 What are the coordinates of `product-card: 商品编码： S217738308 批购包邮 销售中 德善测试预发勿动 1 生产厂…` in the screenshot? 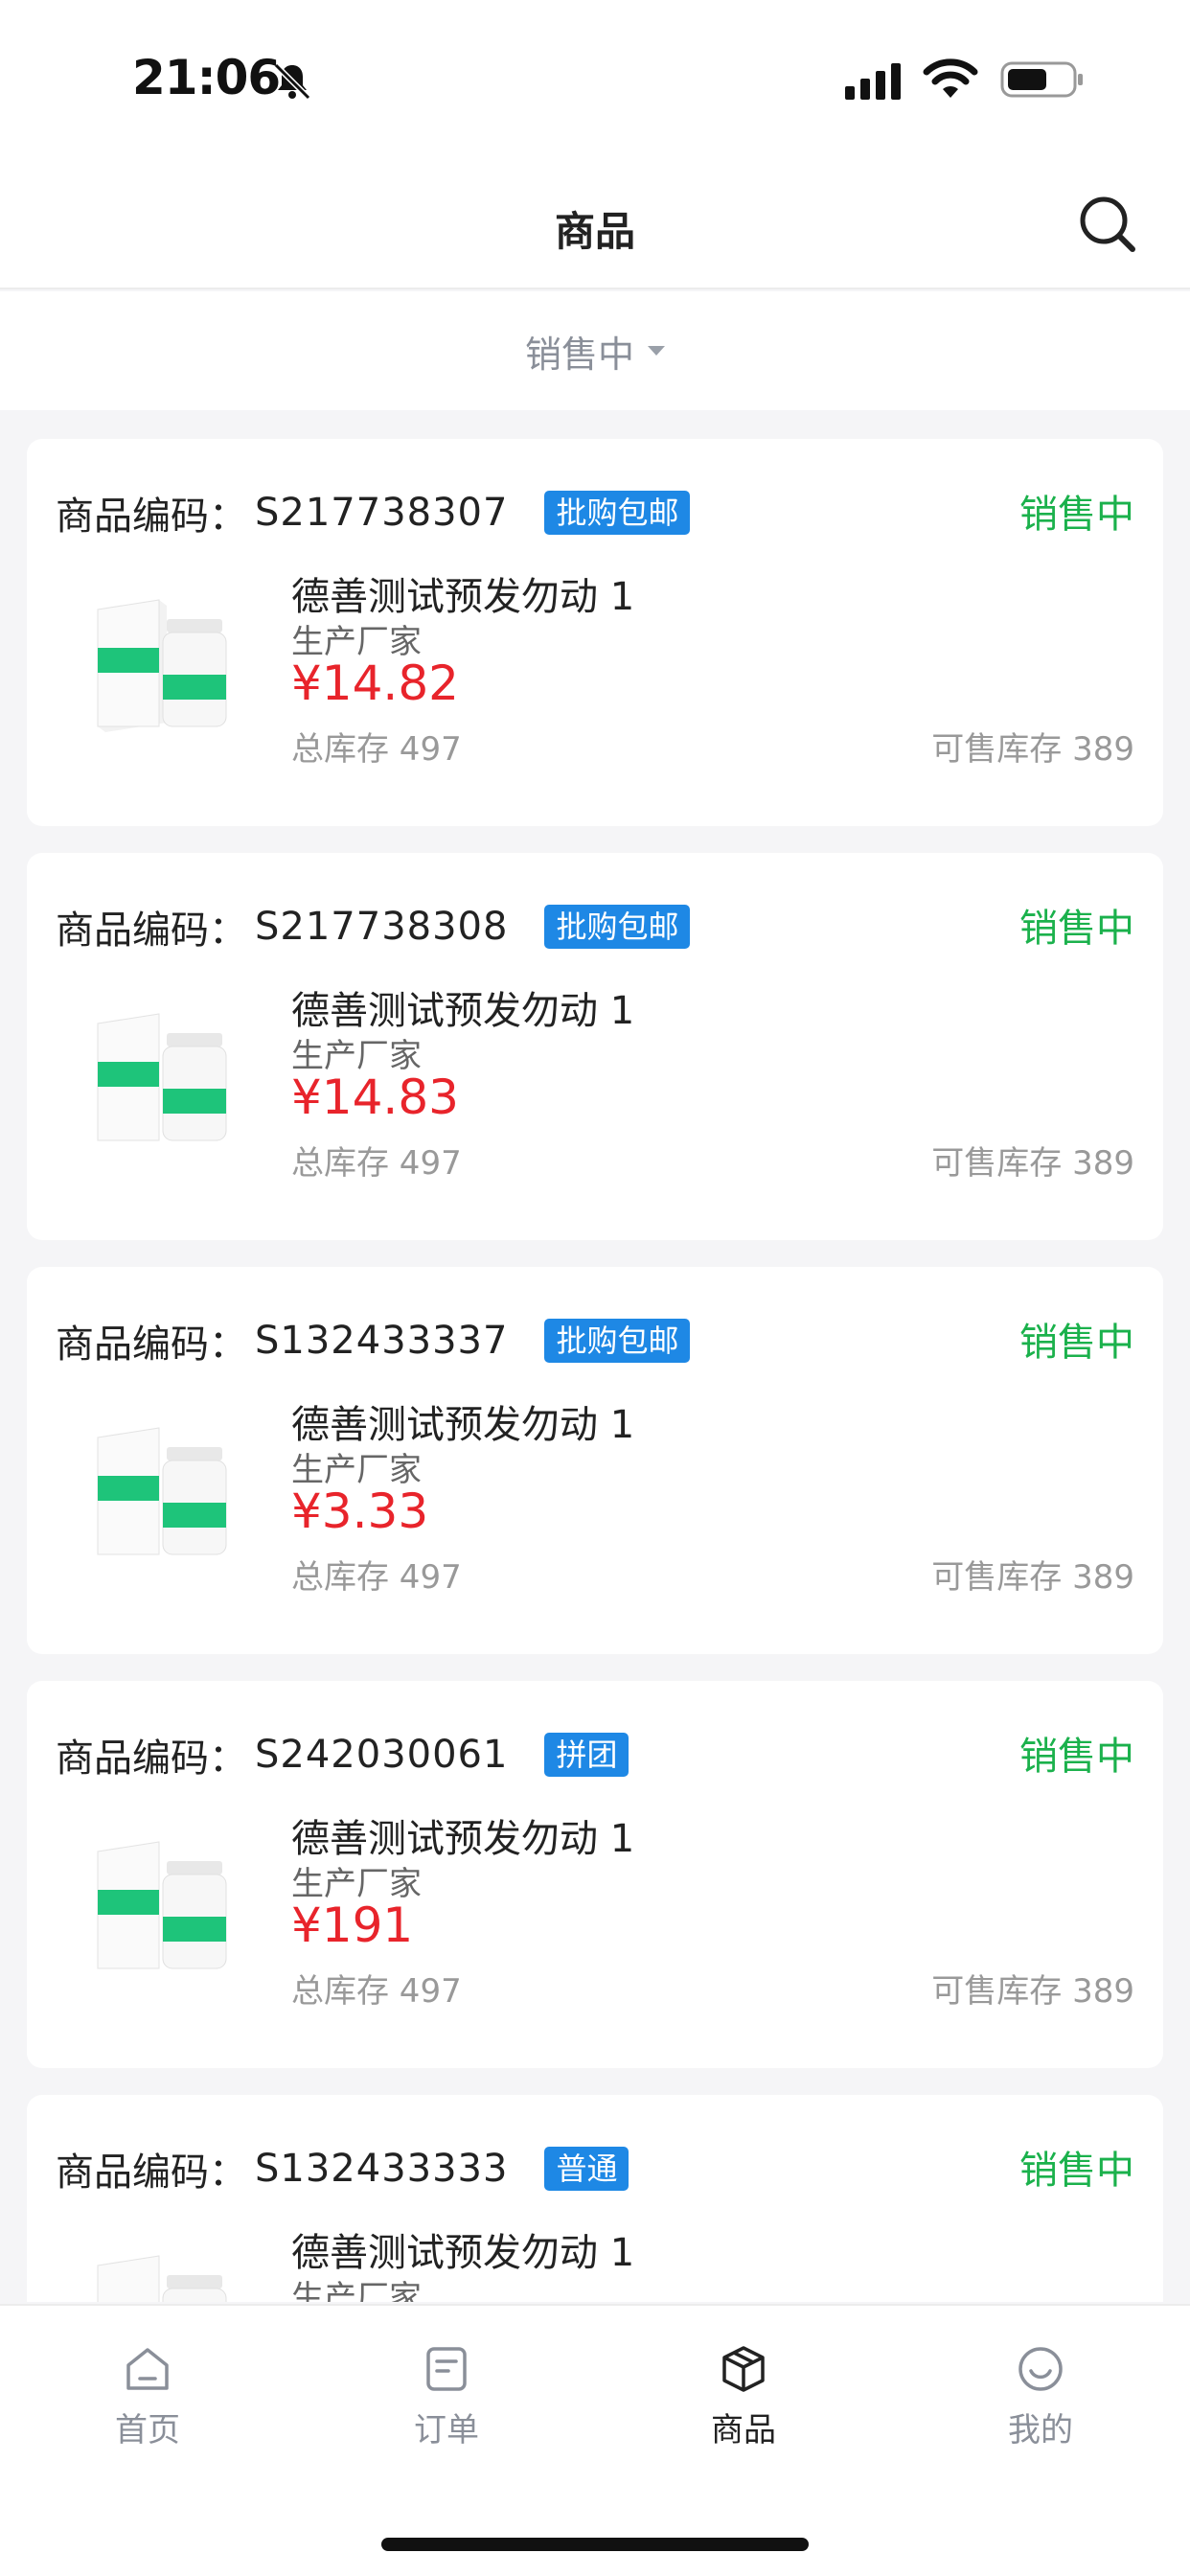 It's located at (595, 1046).